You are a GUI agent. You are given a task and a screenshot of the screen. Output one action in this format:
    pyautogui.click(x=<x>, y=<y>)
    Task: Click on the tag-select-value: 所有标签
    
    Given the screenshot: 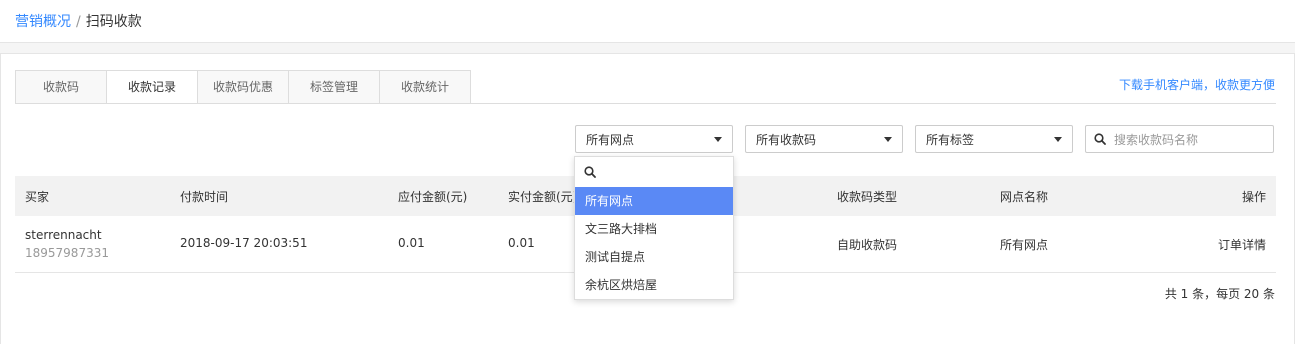 What is the action you would take?
    pyautogui.click(x=950, y=140)
    